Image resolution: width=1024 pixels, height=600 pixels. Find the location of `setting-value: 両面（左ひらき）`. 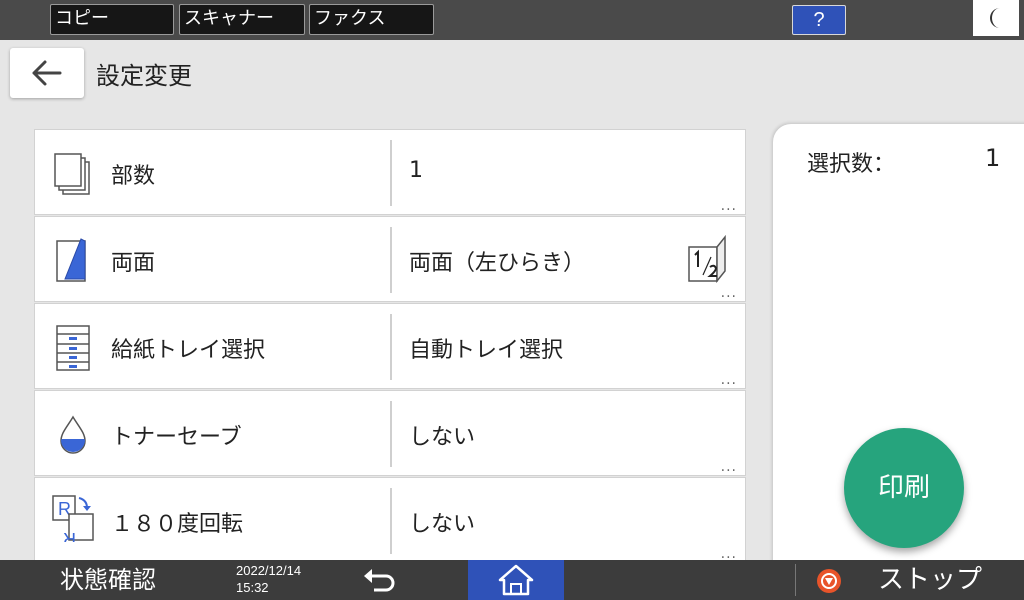

setting-value: 両面（左ひらき） is located at coordinates (497, 263).